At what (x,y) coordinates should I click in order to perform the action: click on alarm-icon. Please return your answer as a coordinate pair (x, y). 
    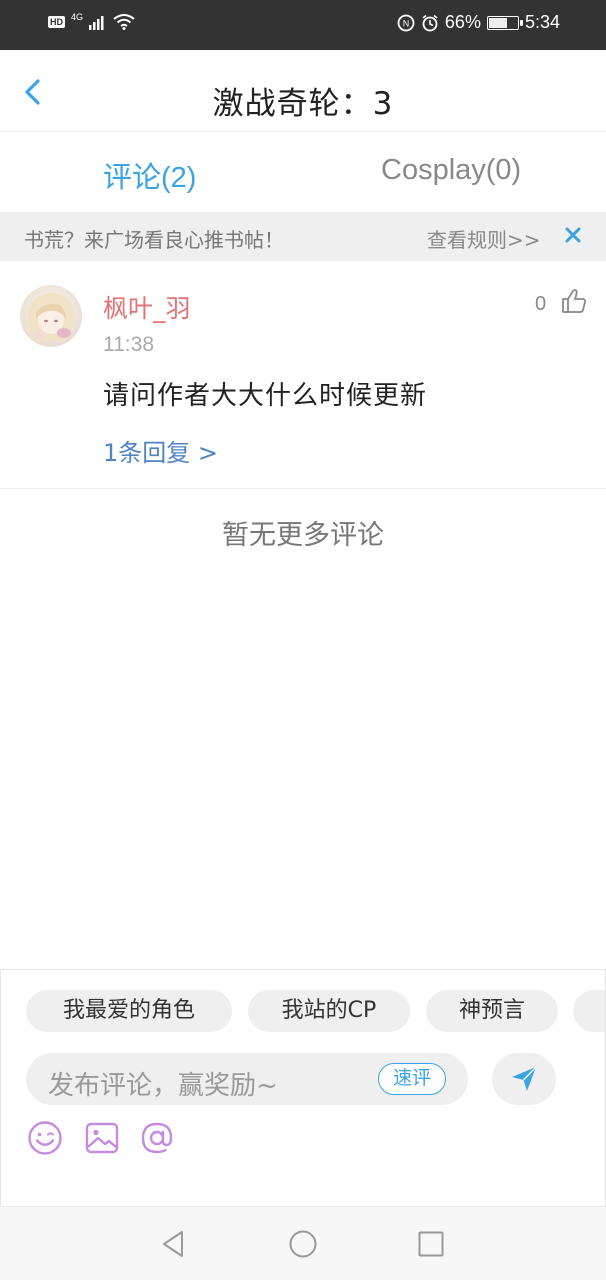
    Looking at the image, I should click on (430, 22).